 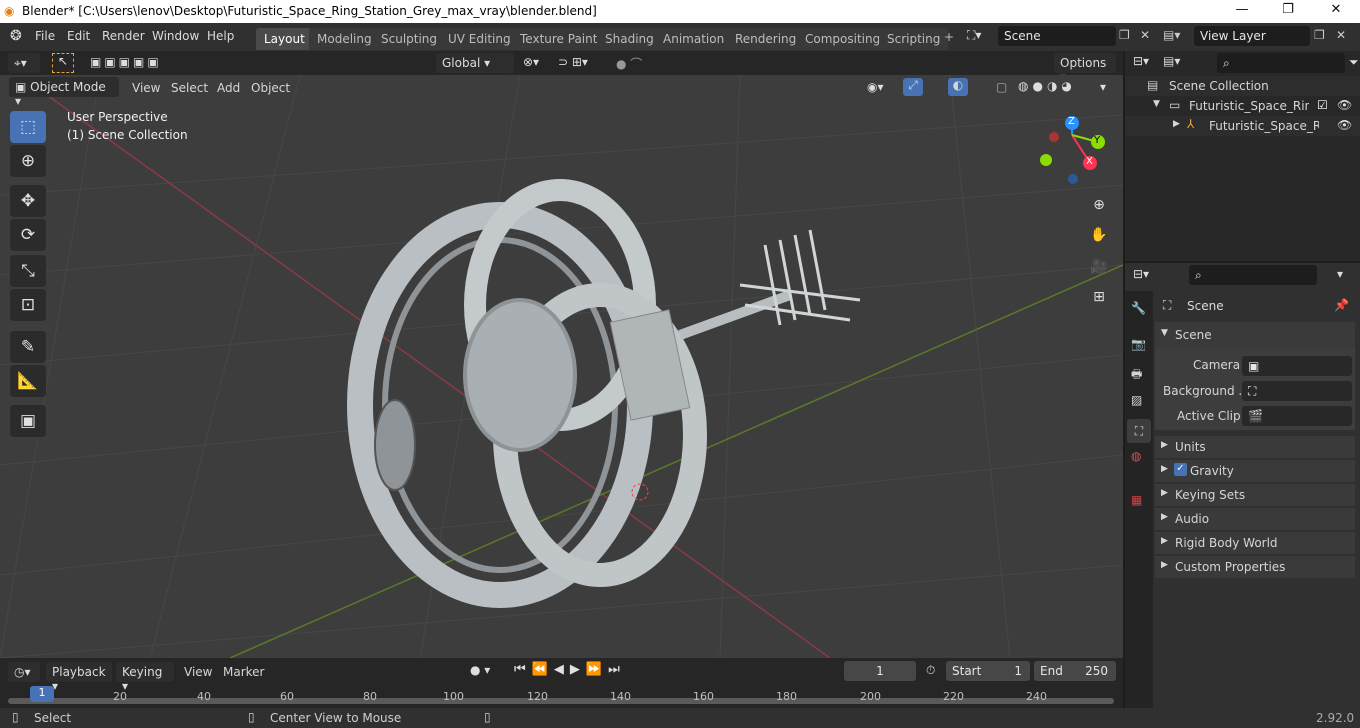 What do you see at coordinates (243, 672) in the screenshot?
I see `timeline-menu-marker: Marker` at bounding box center [243, 672].